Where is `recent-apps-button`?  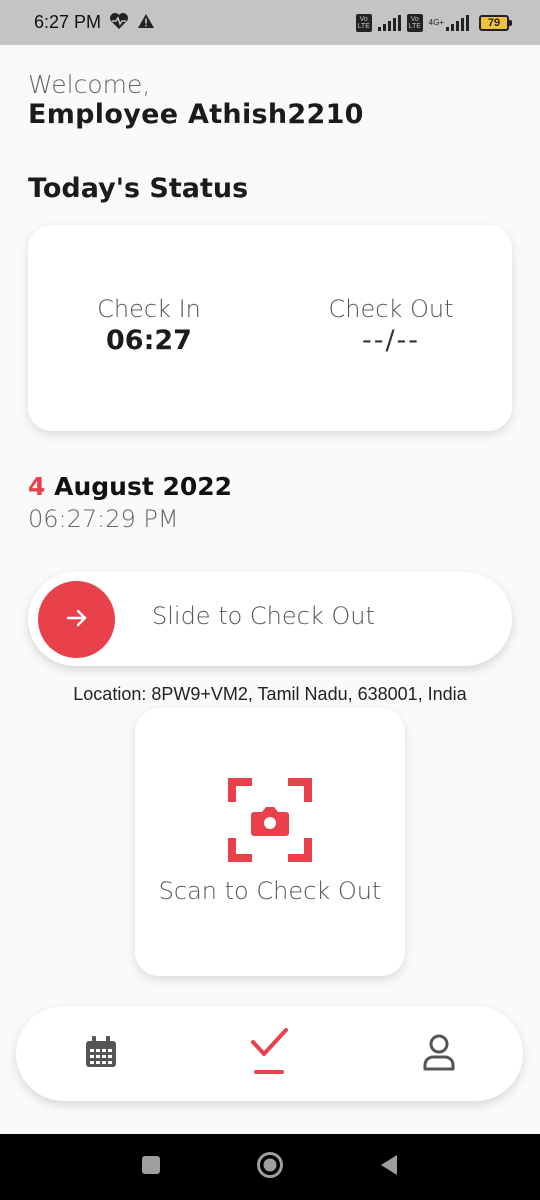
recent-apps-button is located at coordinates (151, 1167).